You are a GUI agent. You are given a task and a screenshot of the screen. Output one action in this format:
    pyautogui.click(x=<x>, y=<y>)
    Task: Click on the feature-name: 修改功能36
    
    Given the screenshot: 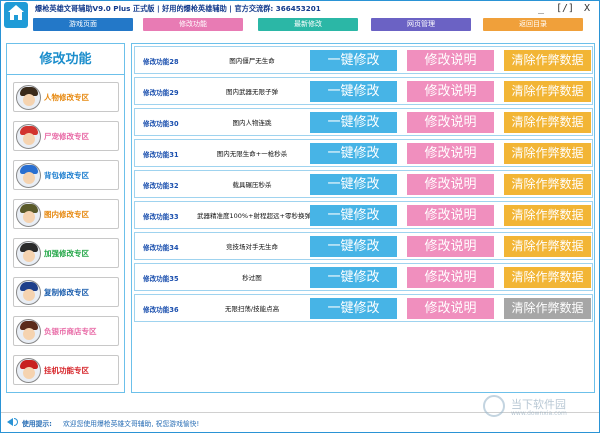 What is the action you would take?
    pyautogui.click(x=161, y=310)
    